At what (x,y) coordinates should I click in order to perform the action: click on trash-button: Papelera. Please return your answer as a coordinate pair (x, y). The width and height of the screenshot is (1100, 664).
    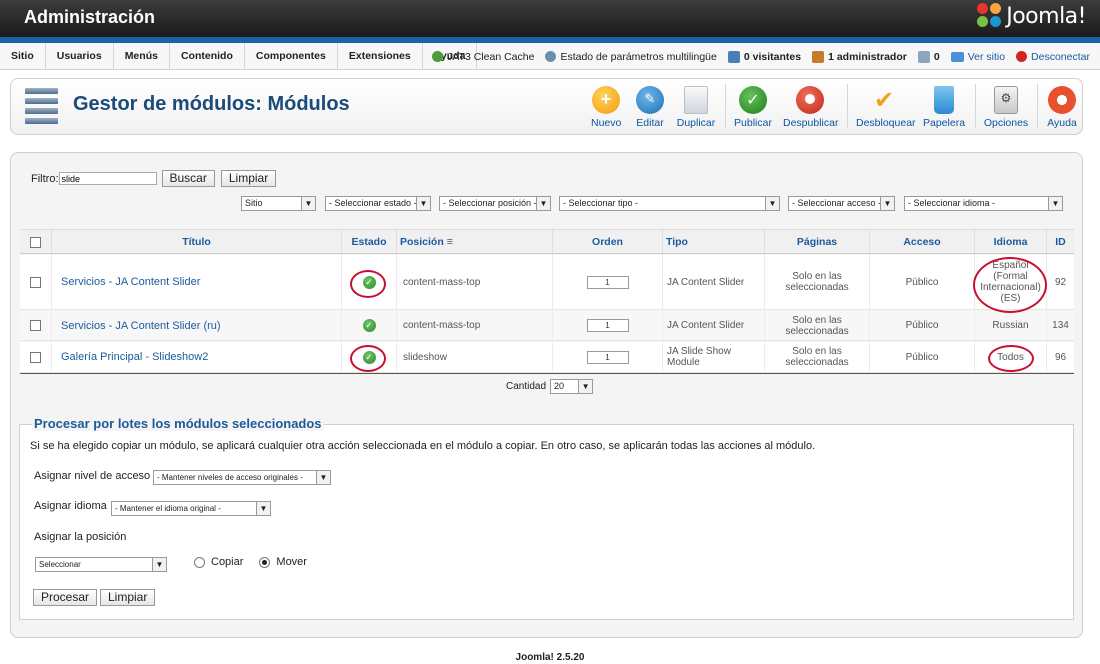
    Looking at the image, I should click on (944, 107).